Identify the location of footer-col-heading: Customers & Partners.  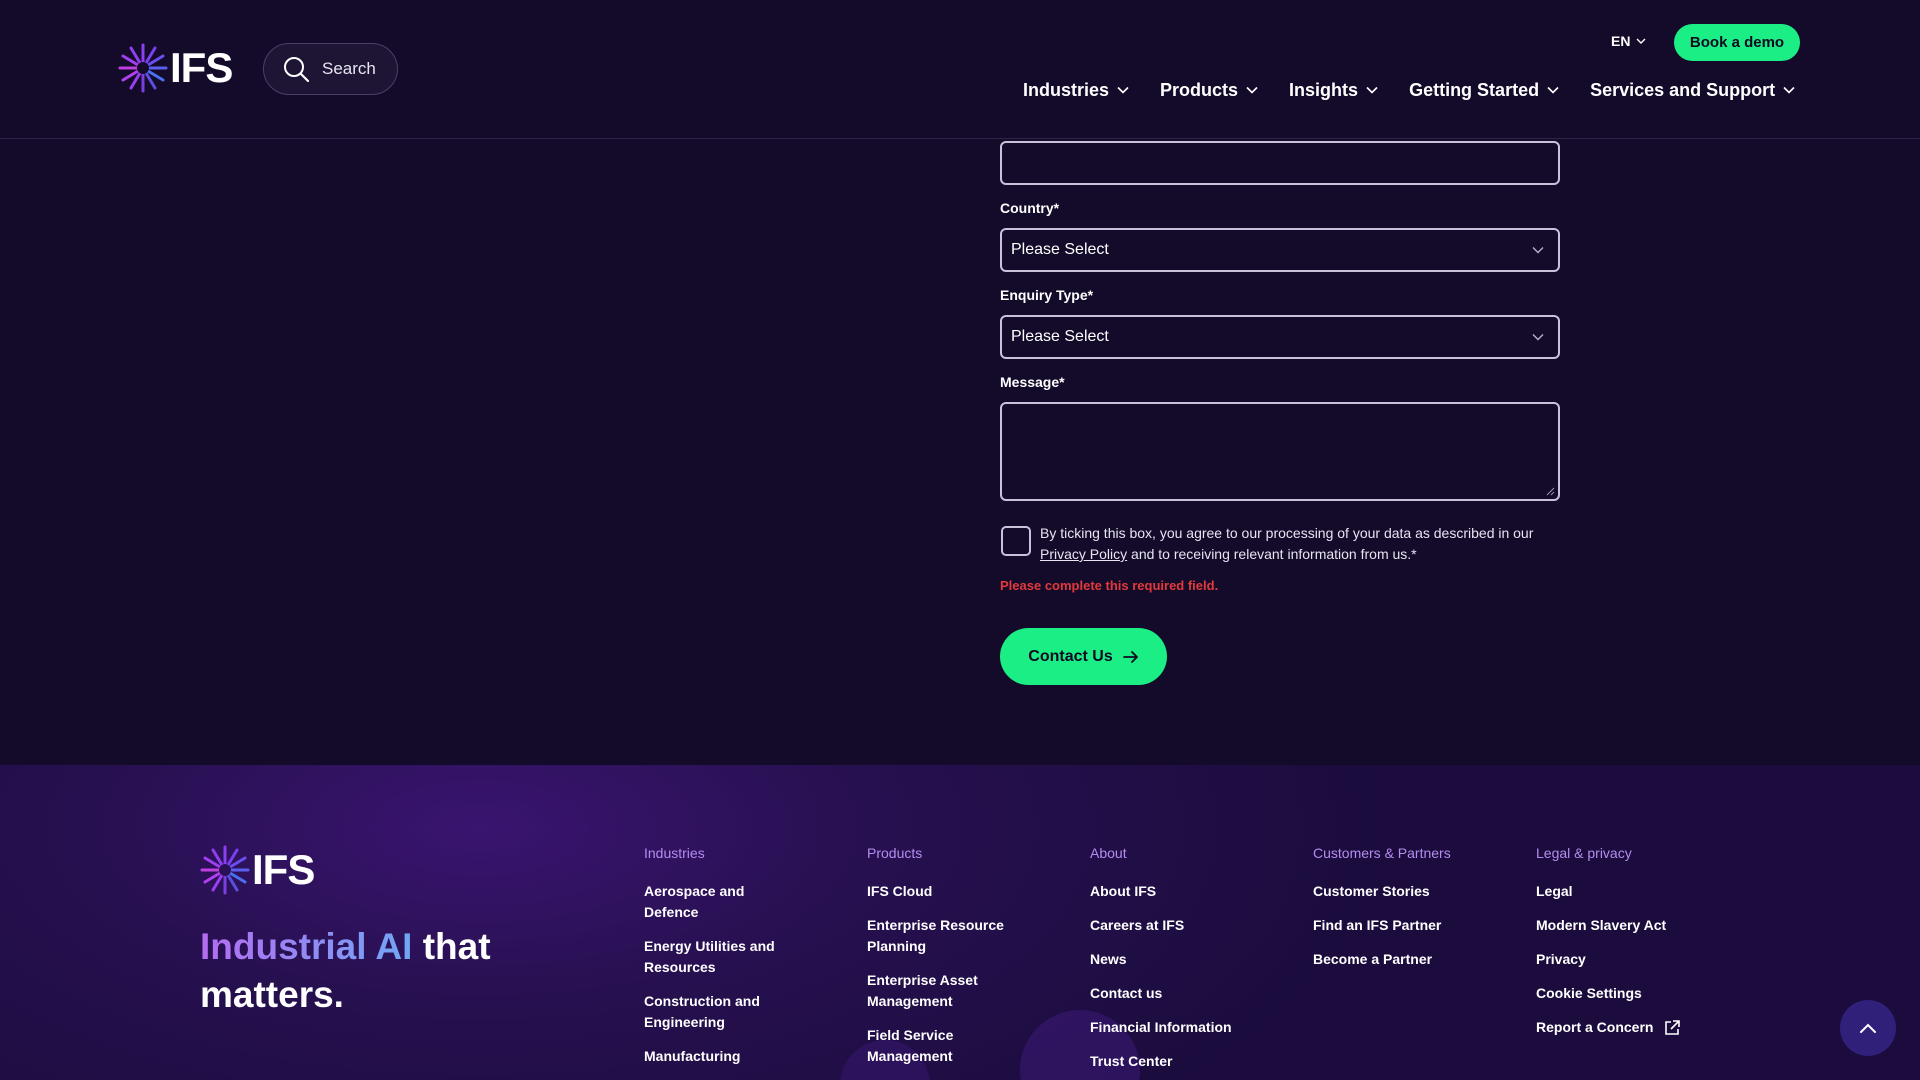
(1382, 853).